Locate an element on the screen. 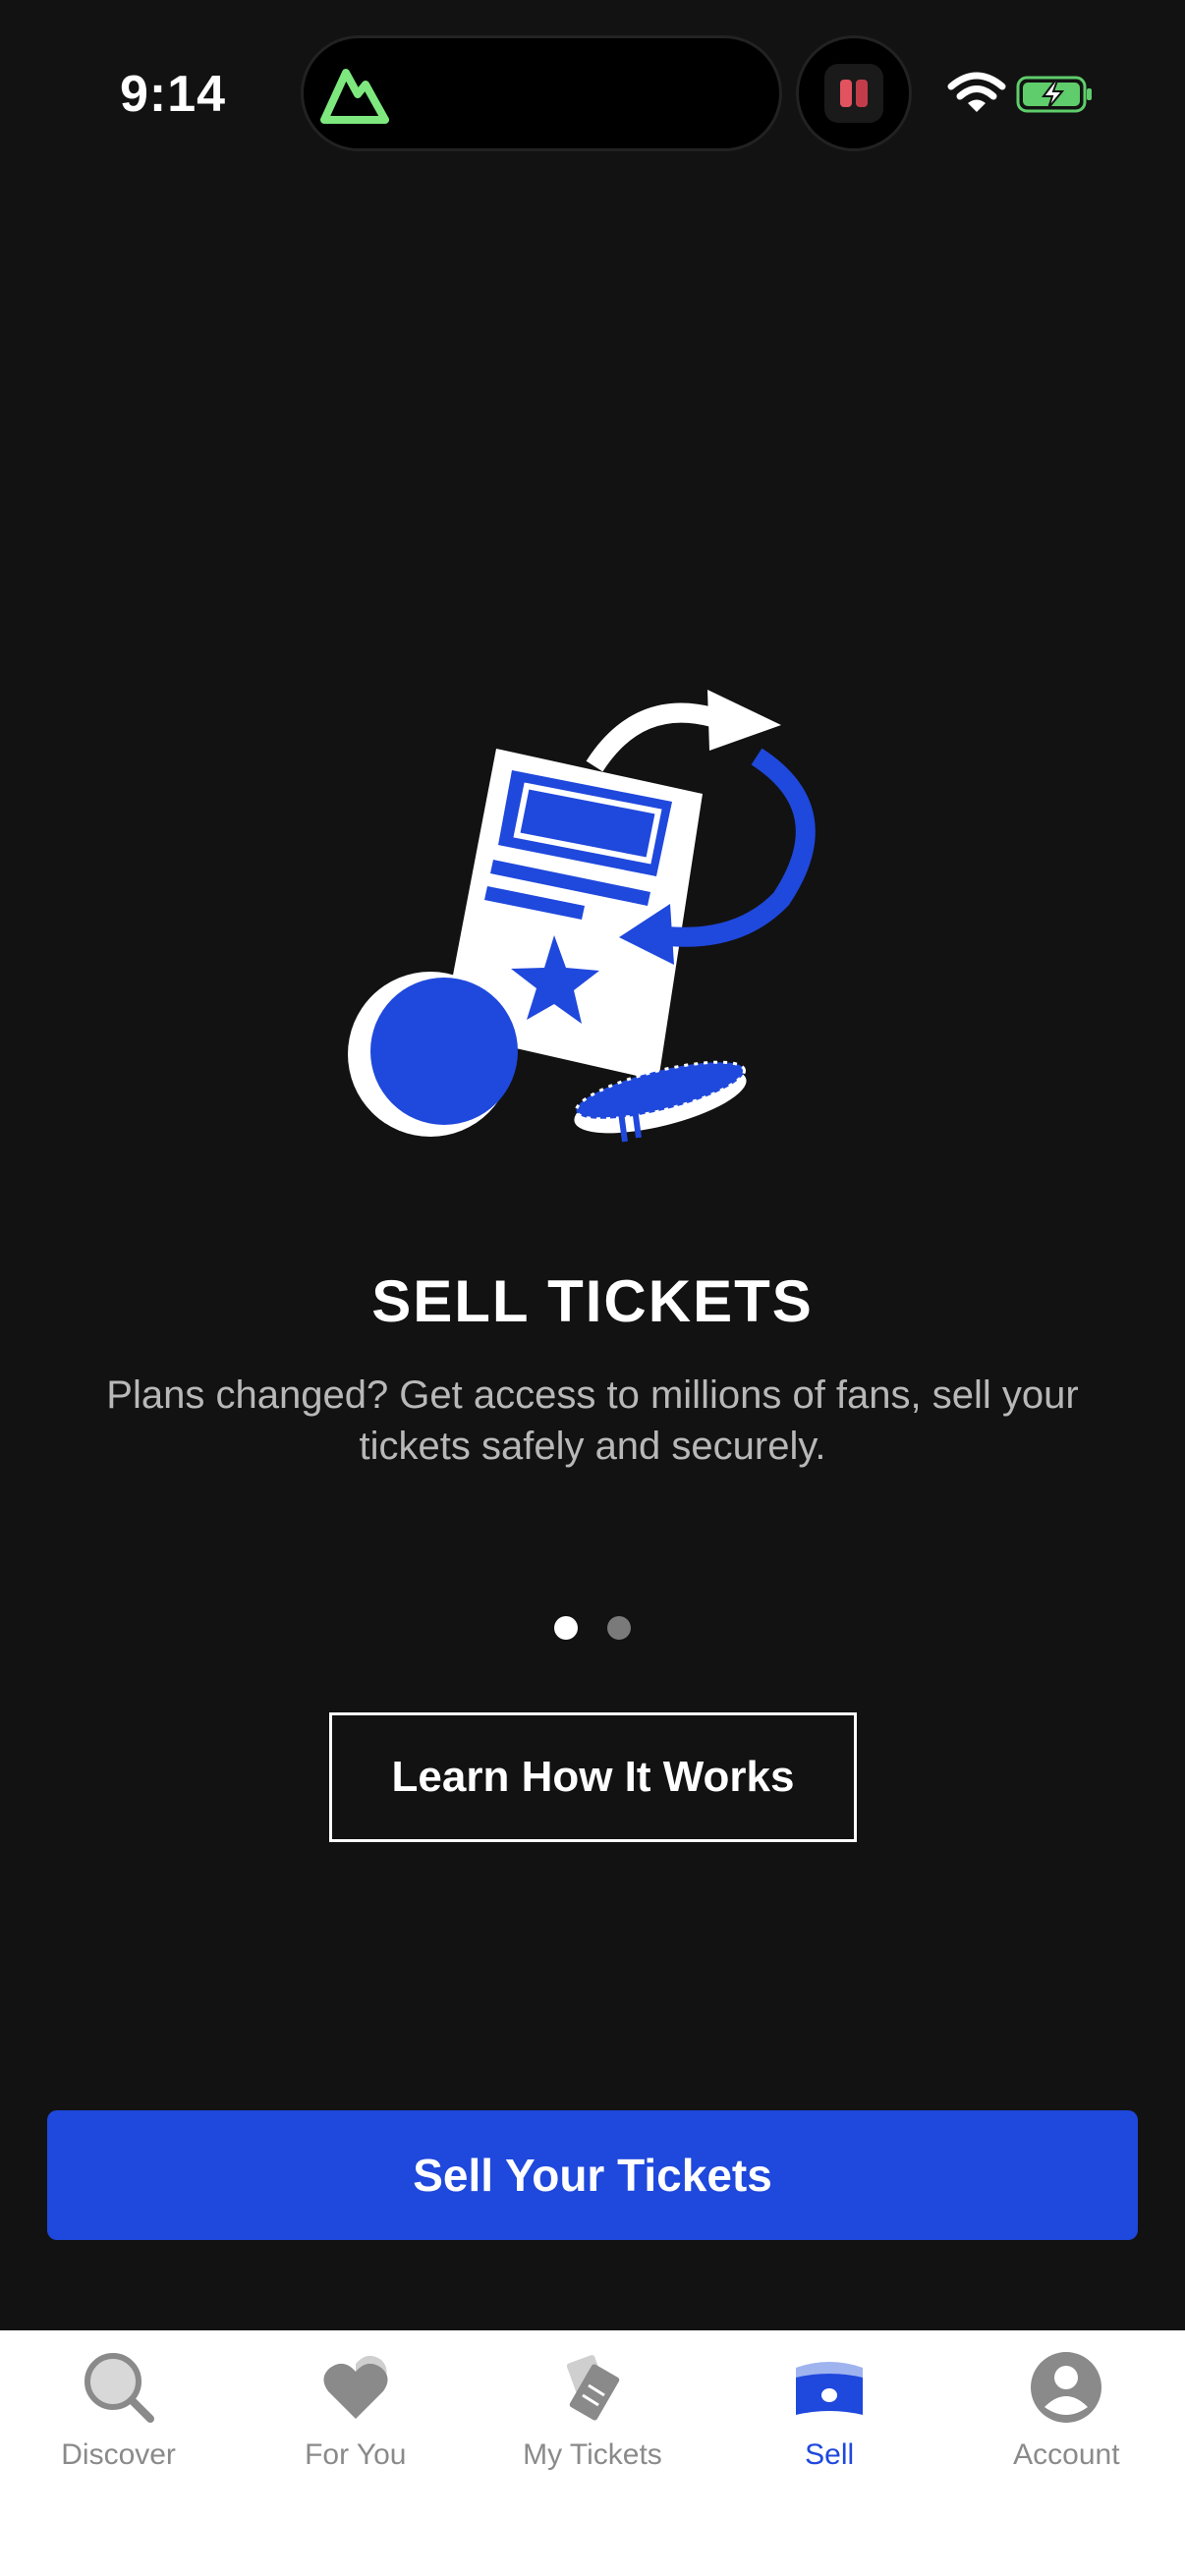 This screenshot has width=1185, height=2576. tab-label: Discover is located at coordinates (119, 2454).